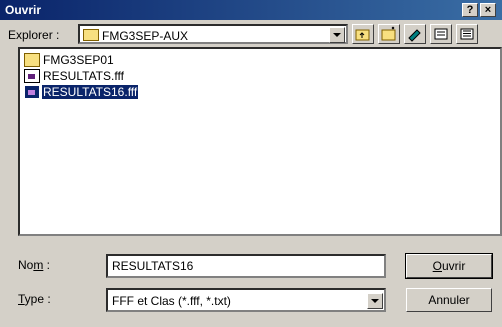  I want to click on up-folder-button, so click(363, 34).